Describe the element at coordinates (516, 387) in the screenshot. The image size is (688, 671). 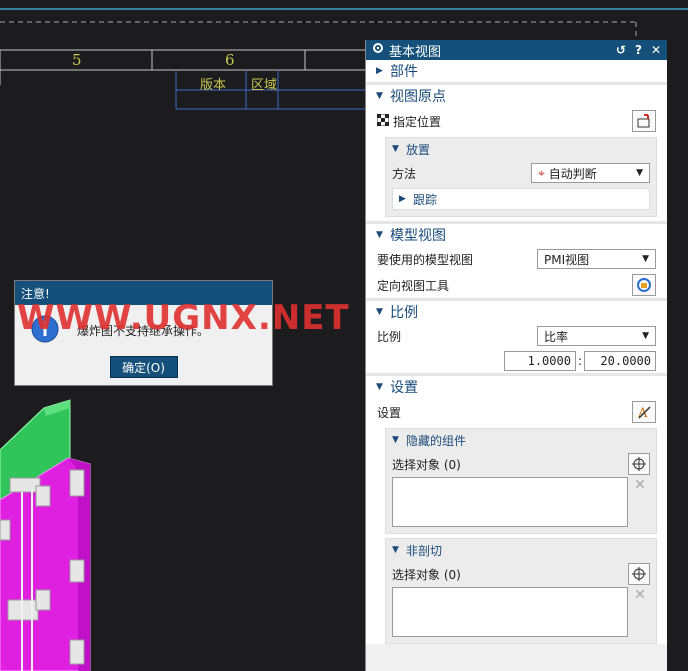
I see `section-settings-header: ▼ 设置` at that location.